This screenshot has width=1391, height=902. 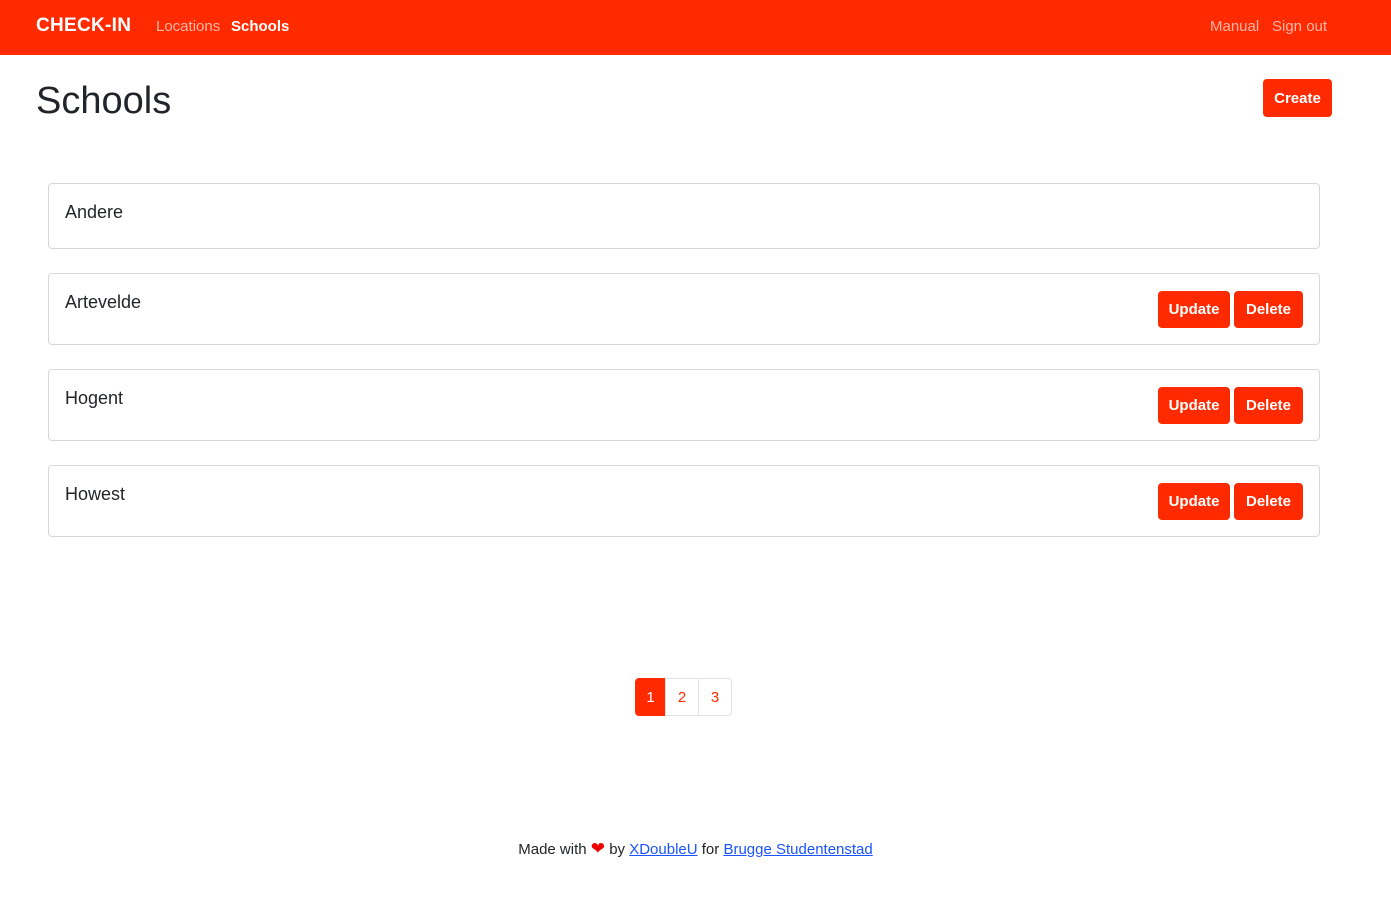 What do you see at coordinates (684, 216) in the screenshot?
I see `school-card-andere: Andere` at bounding box center [684, 216].